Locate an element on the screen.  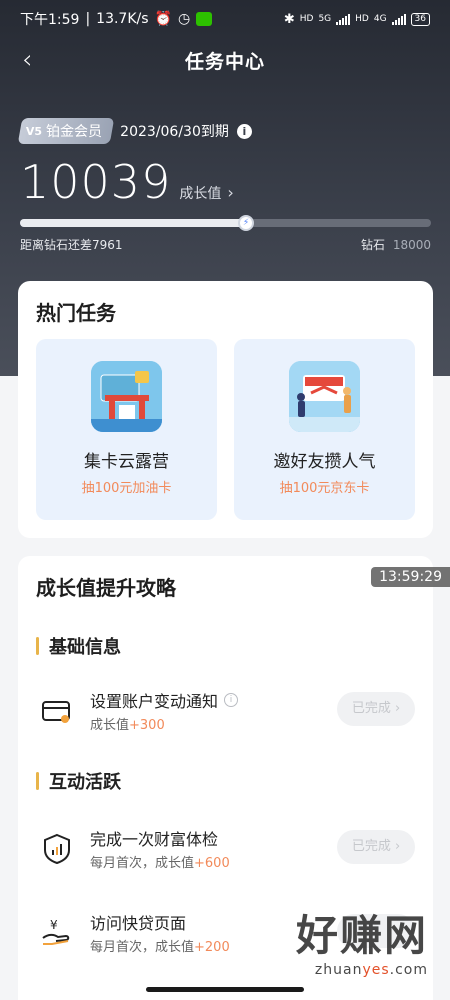
target-level-value: 18000 is located at coordinates (411, 245).